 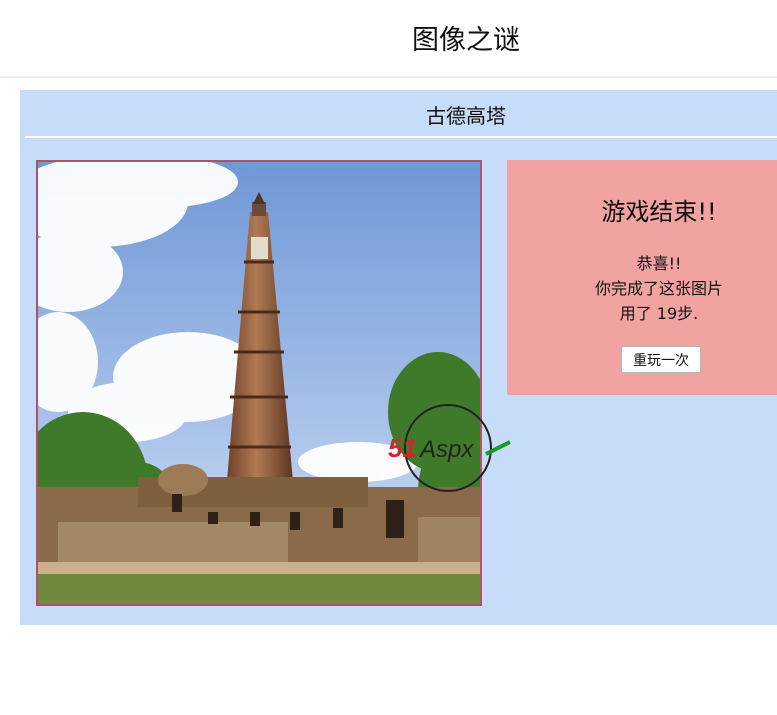 I want to click on result-box: 游戏结束!! 恭喜!! 你完成了这张图片 用了 19步. 重玩一次, so click(x=642, y=277).